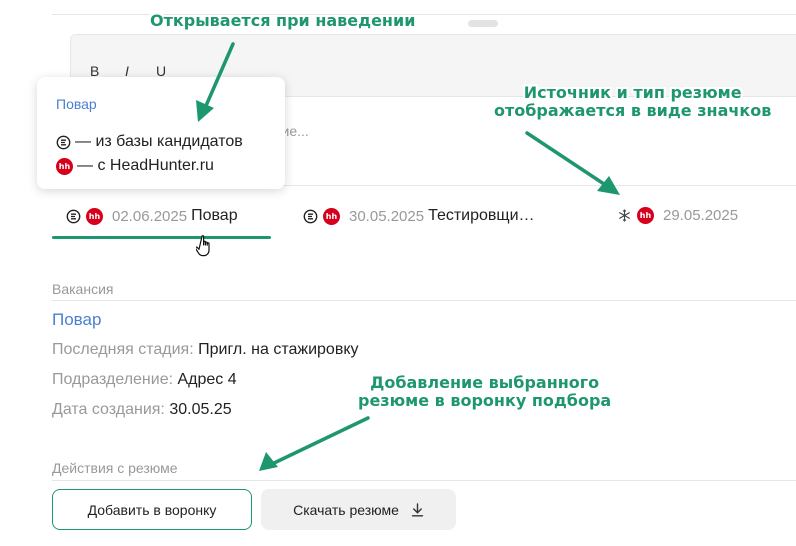 Image resolution: width=796 pixels, height=546 pixels. I want to click on annotation-line: Источник и тип резюме, so click(632, 92).